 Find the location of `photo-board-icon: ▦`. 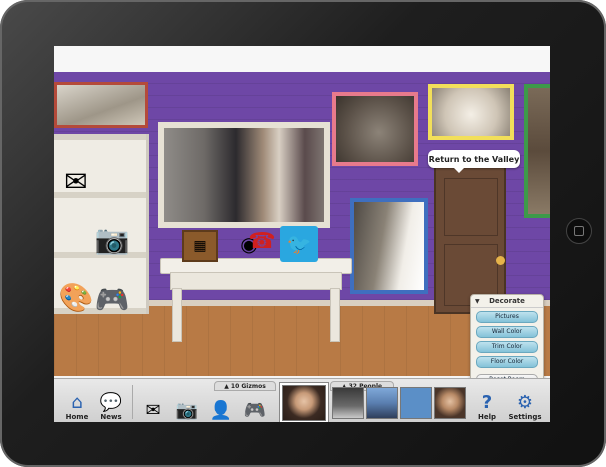

photo-board-icon: ▦ is located at coordinates (200, 246).